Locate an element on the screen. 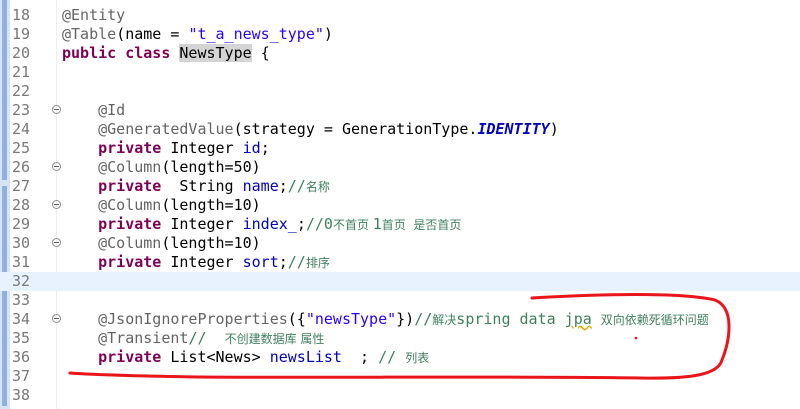 The width and height of the screenshot is (800, 409). code-token: 名称 is located at coordinates (317, 187).